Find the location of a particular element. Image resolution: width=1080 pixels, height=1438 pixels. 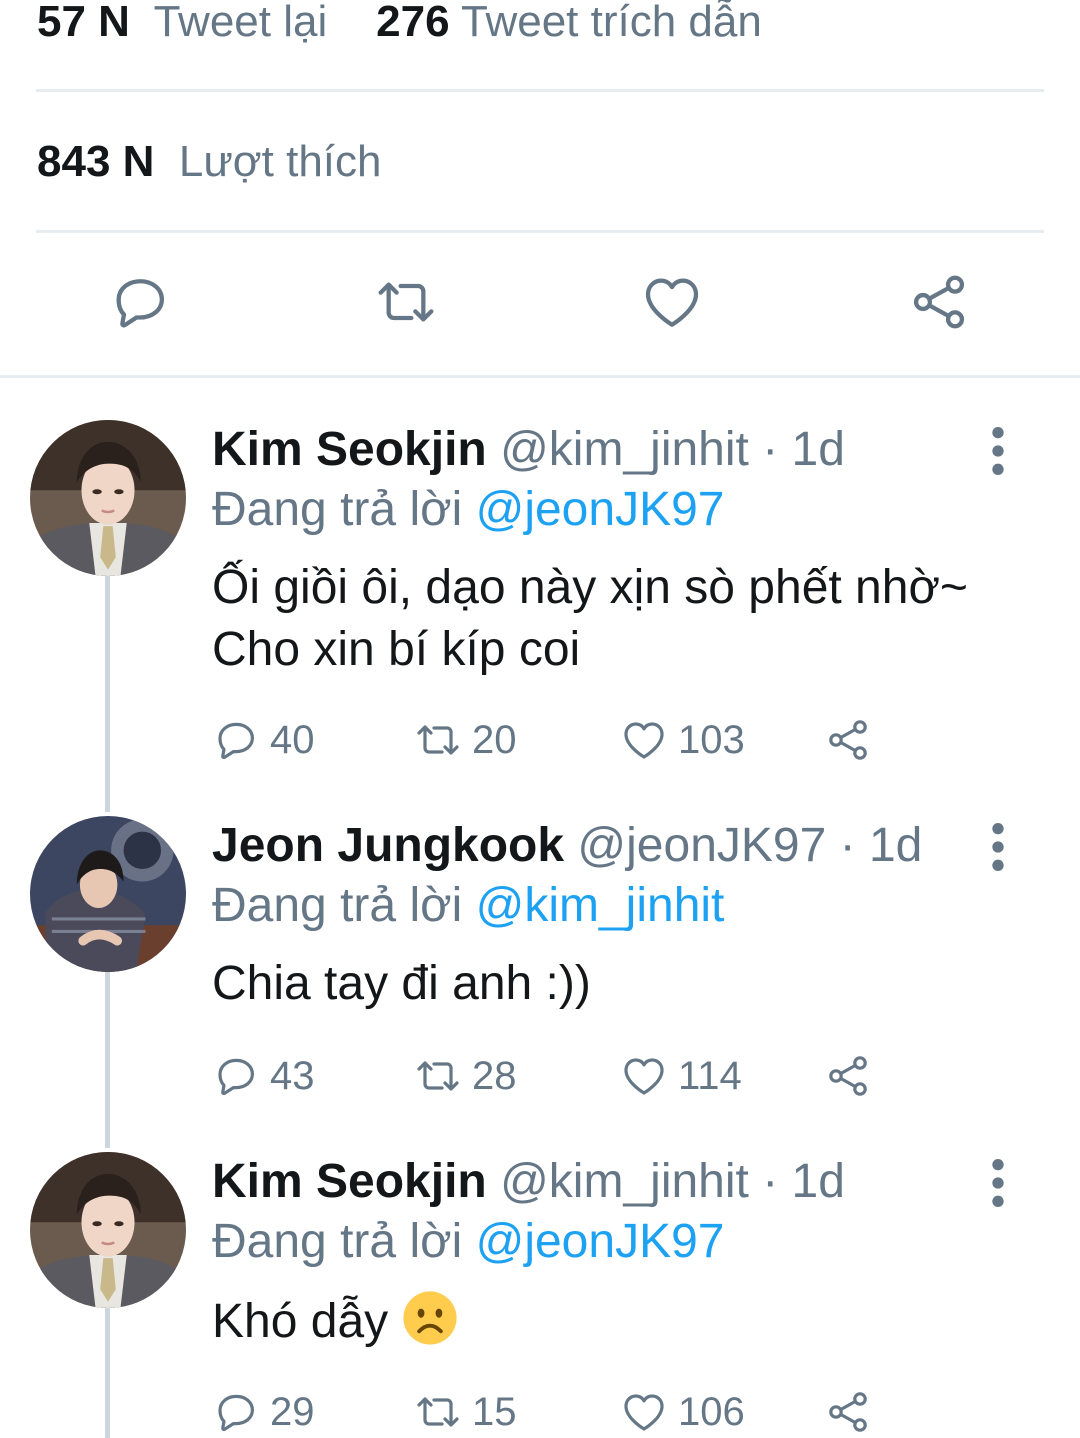

retweet-button: 28 is located at coordinates (465, 1076).